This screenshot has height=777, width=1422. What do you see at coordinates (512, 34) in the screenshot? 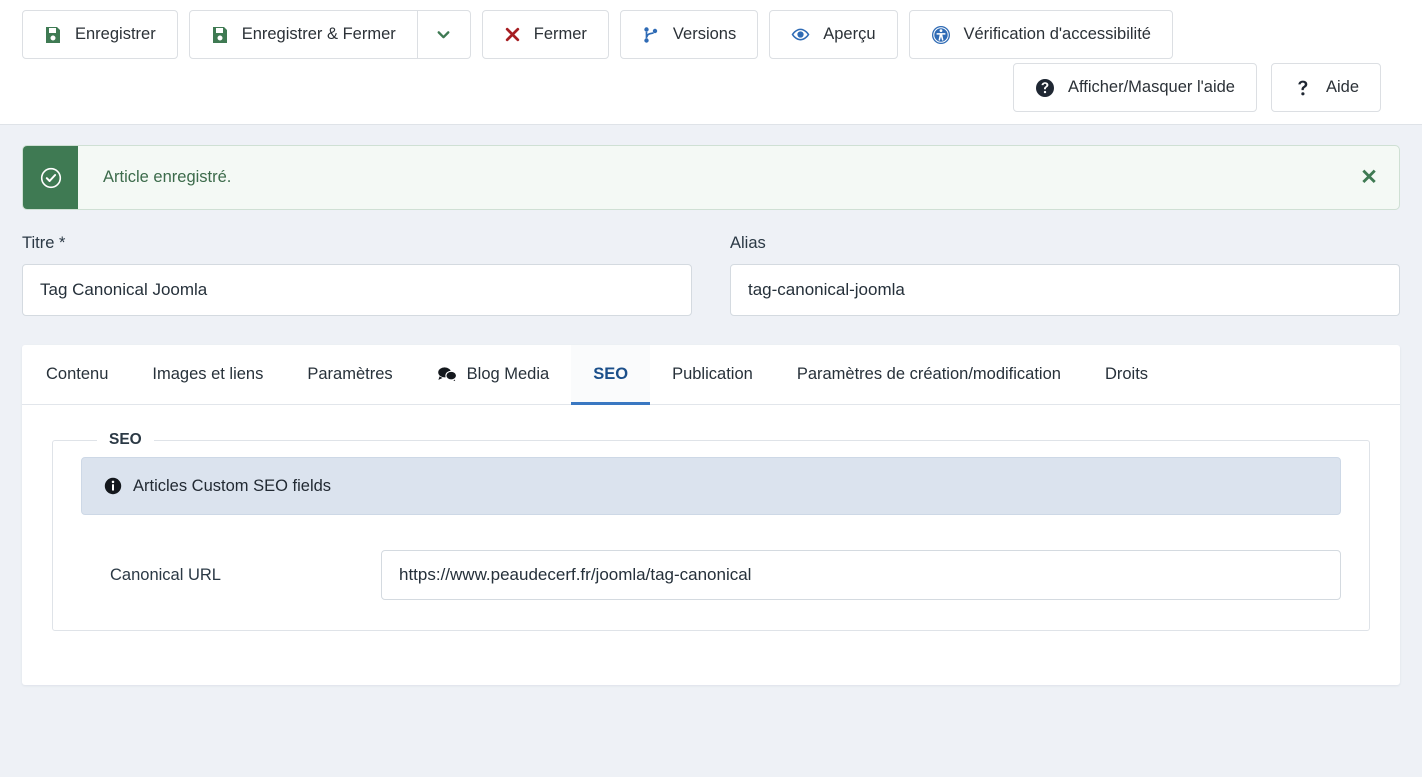
I see `close-x-icon` at bounding box center [512, 34].